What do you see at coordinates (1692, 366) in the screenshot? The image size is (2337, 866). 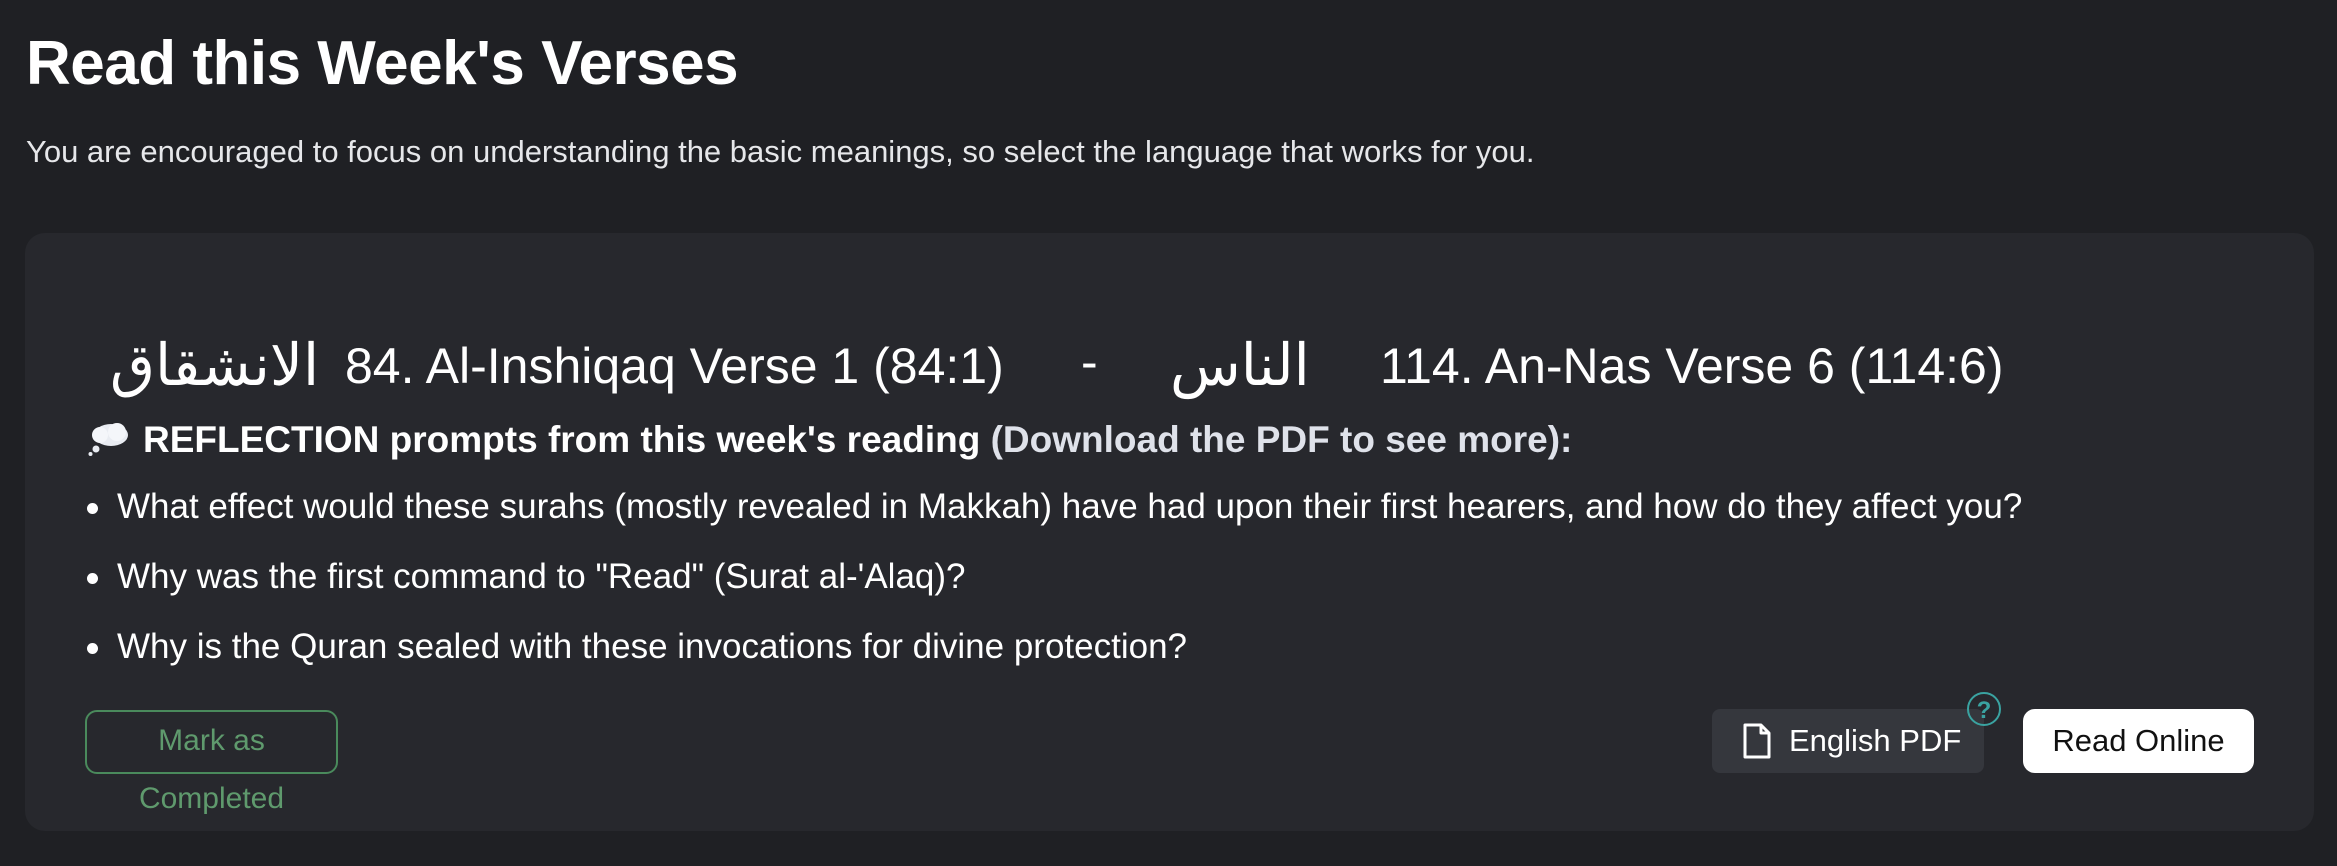 I see `end-verse-label: 114. An-Nas Verse 6 (114:6)` at bounding box center [1692, 366].